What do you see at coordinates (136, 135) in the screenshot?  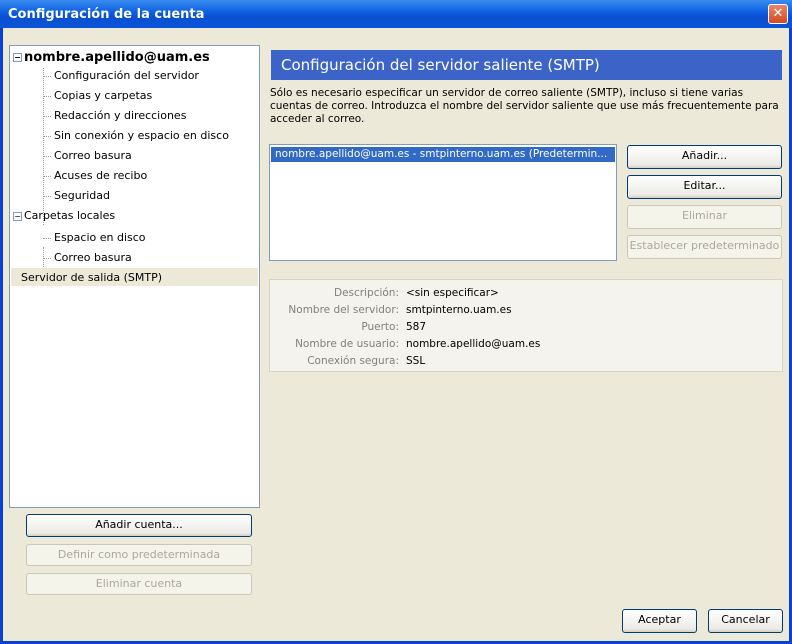 I see `tree-item-offline-disk: Sin conexión y espacio en disco` at bounding box center [136, 135].